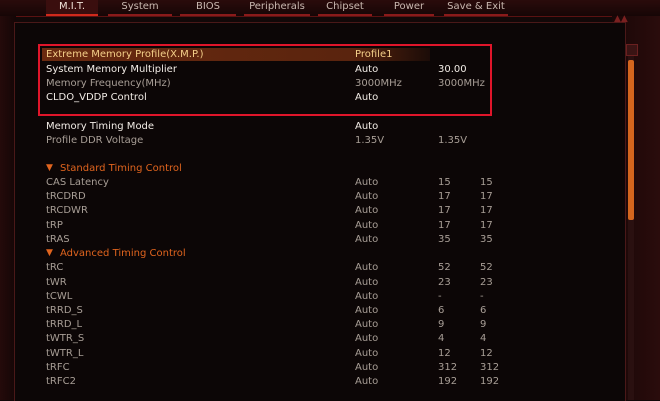 Image resolution: width=660 pixels, height=401 pixels. Describe the element at coordinates (373, 54) in the screenshot. I see `setting-value: Profile1` at that location.